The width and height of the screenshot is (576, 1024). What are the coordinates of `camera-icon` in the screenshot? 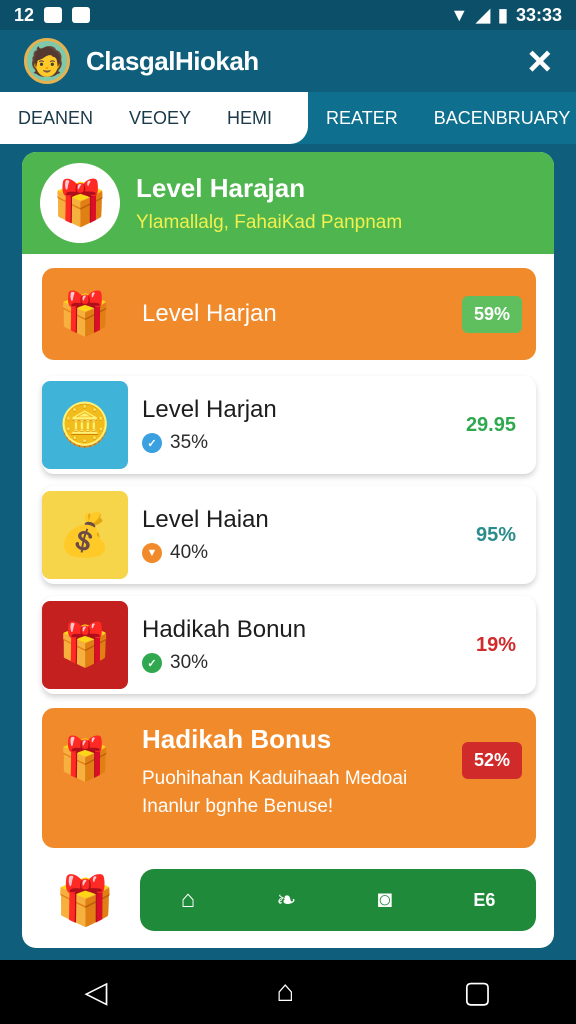 It's located at (81, 15).